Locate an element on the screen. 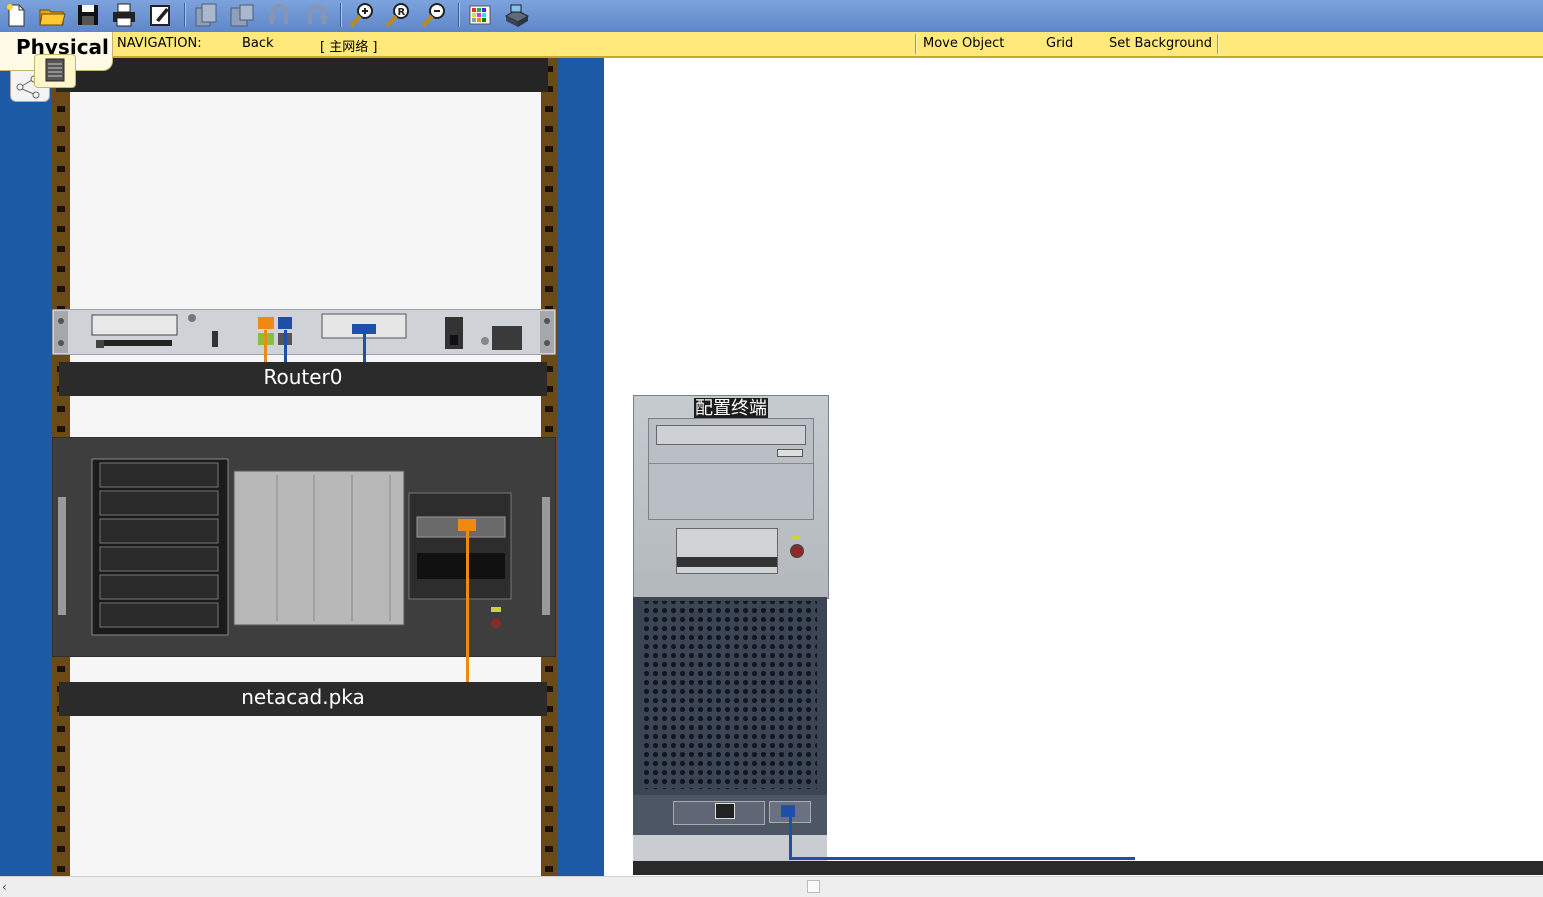 This screenshot has height=897, width=1543. scroll-left-icon: ‹ is located at coordinates (4, 887).